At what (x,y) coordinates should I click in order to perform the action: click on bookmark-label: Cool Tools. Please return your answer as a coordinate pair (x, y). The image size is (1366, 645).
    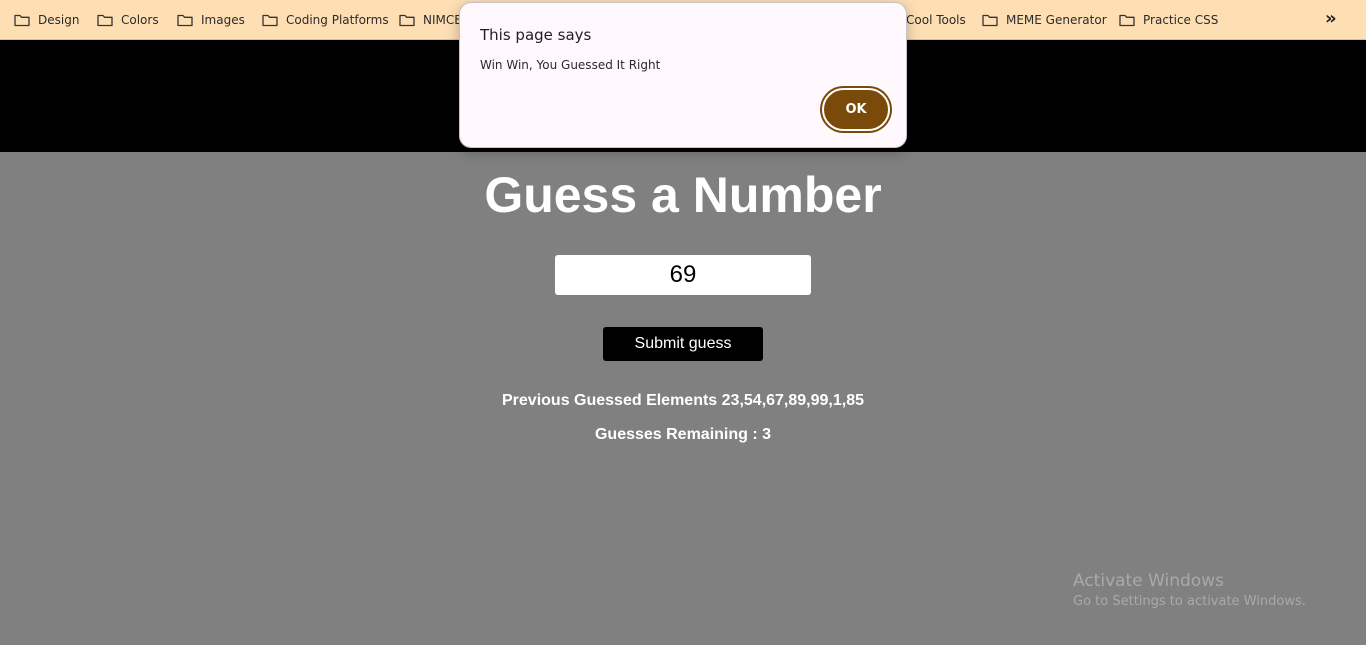
    Looking at the image, I should click on (936, 19).